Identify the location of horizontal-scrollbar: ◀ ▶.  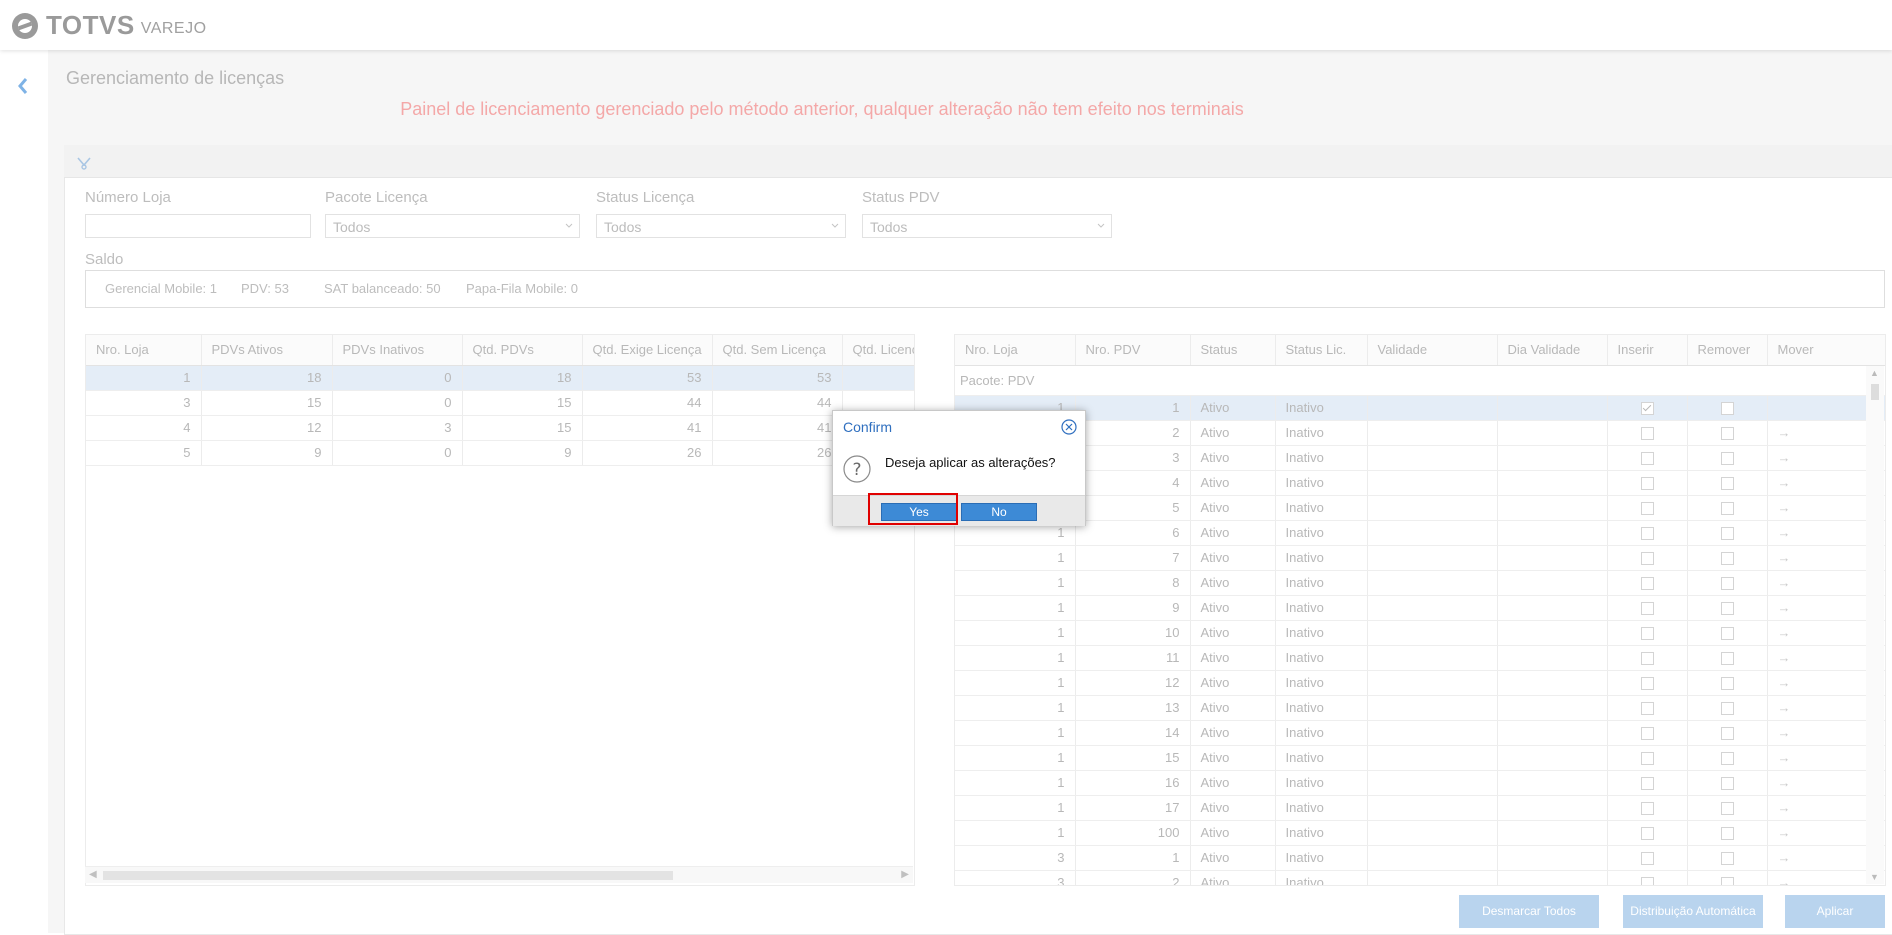
(499, 874).